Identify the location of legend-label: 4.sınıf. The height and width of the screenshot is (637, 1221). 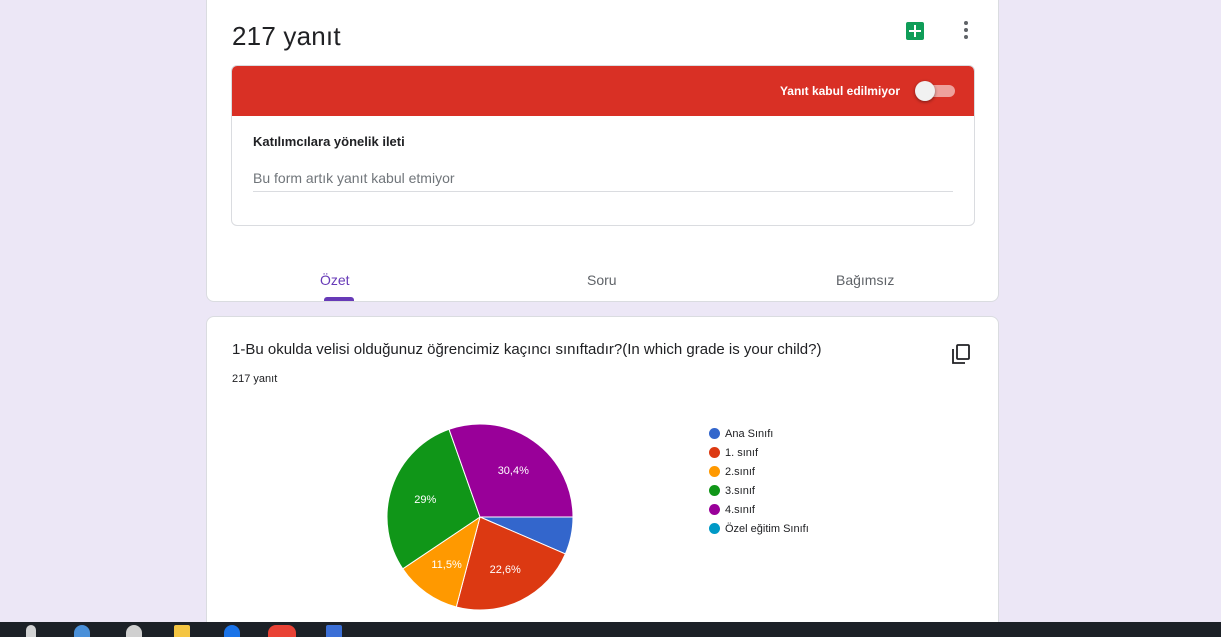
(740, 509).